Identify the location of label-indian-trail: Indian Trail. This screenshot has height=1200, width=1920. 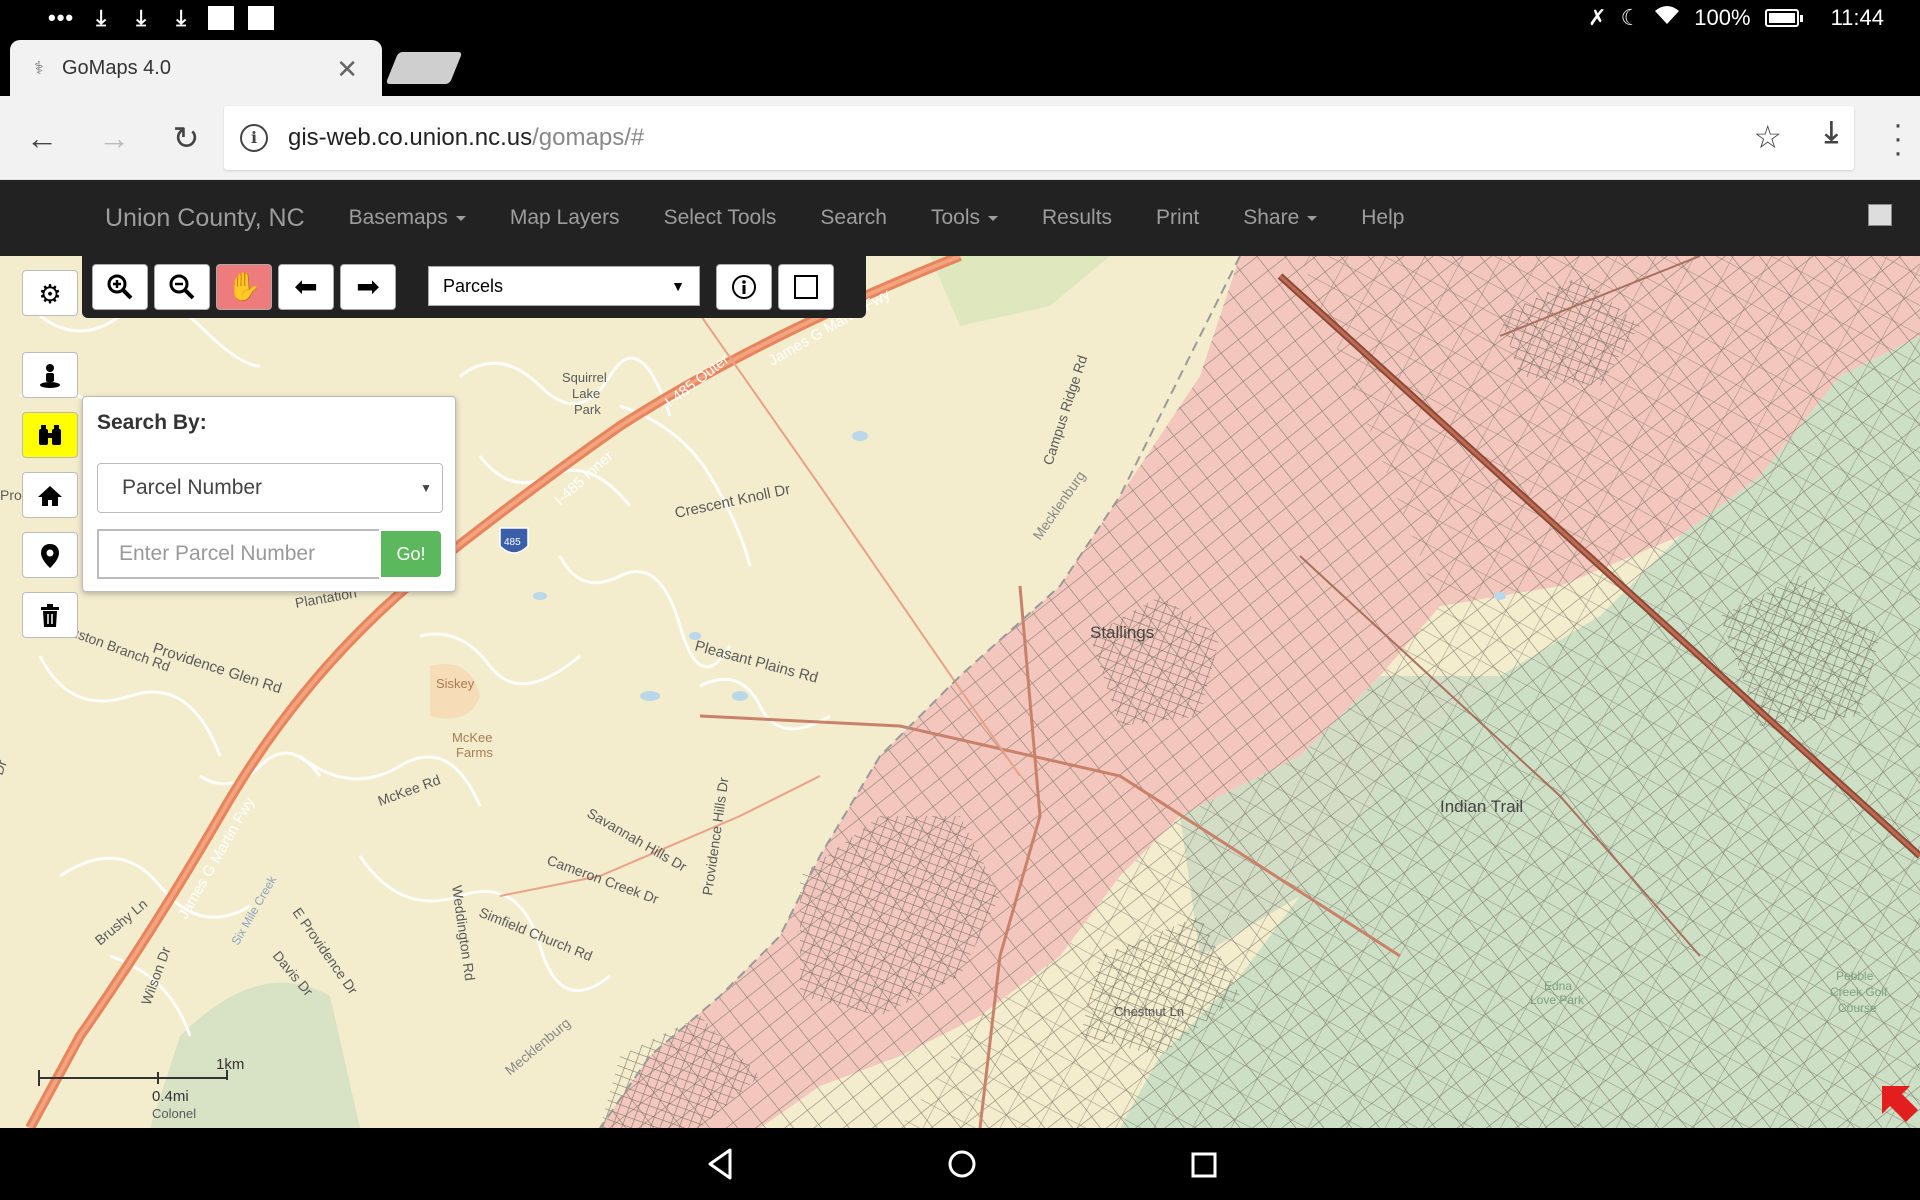
(1481, 806).